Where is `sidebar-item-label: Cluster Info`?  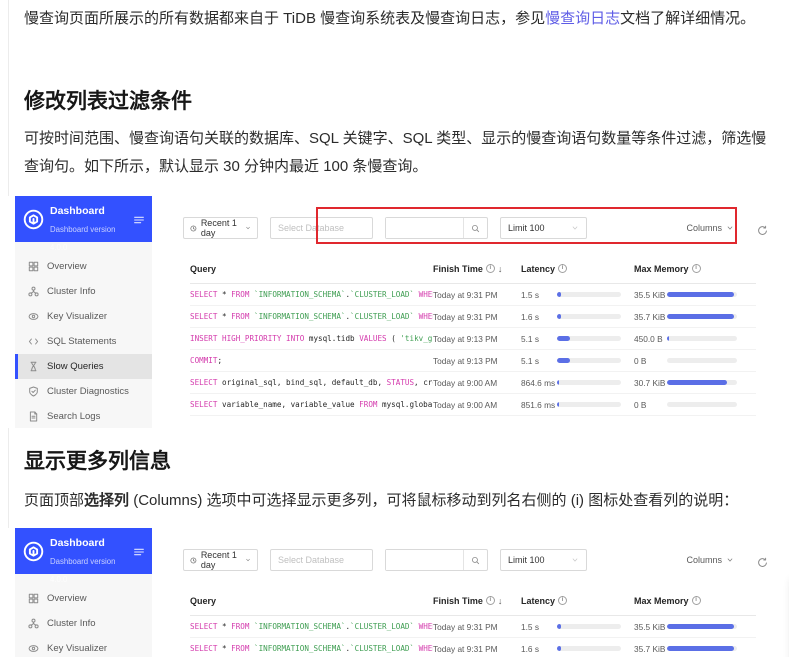 sidebar-item-label: Cluster Info is located at coordinates (71, 291).